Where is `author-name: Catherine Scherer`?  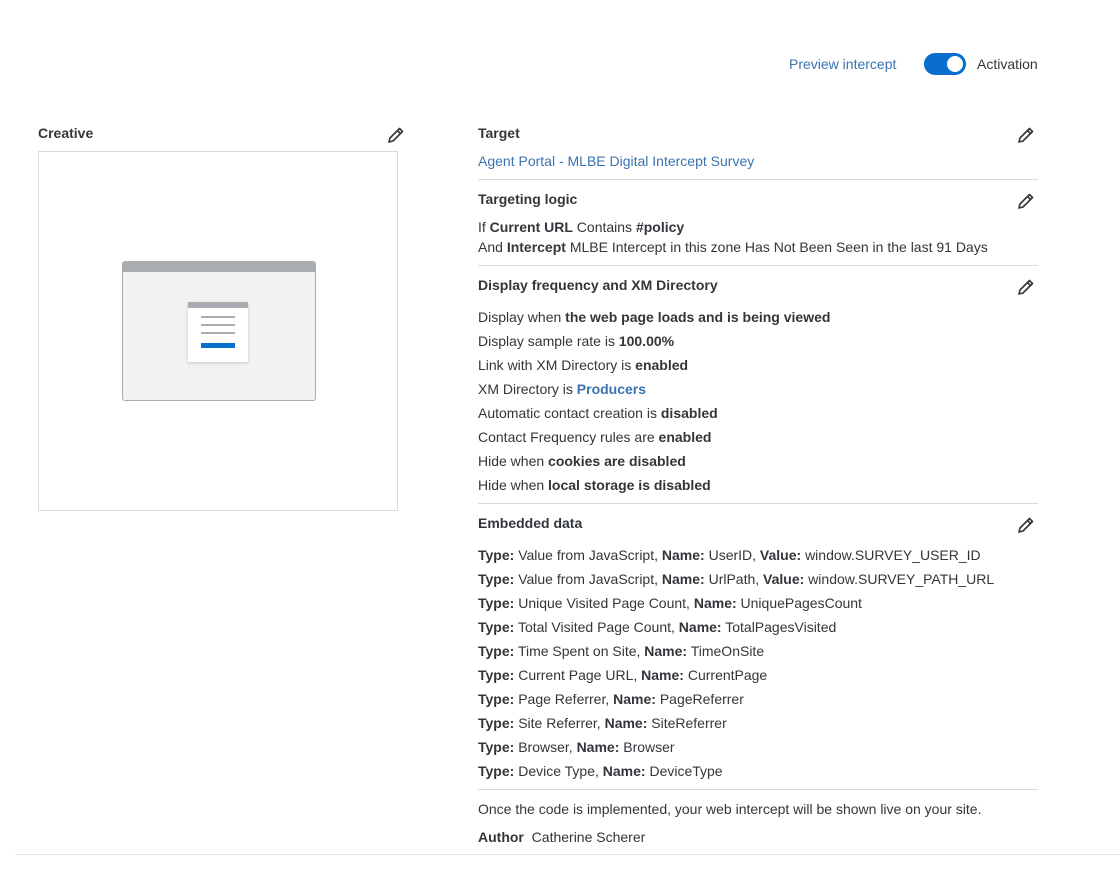 author-name: Catherine Scherer is located at coordinates (588, 837).